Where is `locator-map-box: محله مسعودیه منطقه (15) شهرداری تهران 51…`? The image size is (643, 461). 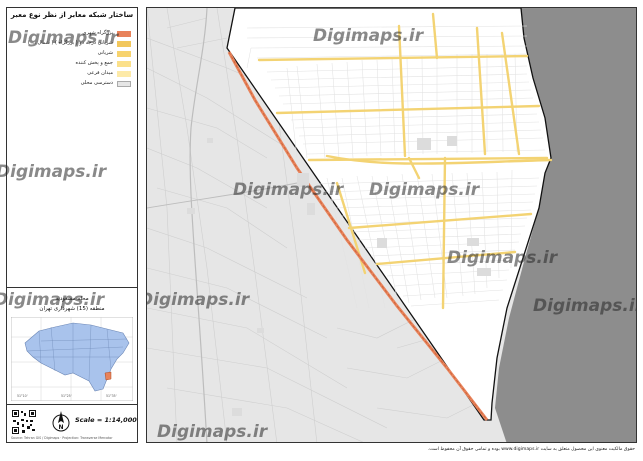
locator-map-box: محله مسعودیه منطقه (15) شهرداری تهران 51… is located at coordinates (72, 347).